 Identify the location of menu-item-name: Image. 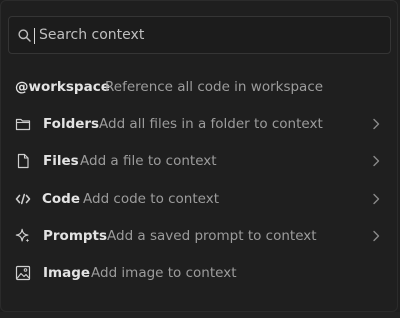
(67, 273).